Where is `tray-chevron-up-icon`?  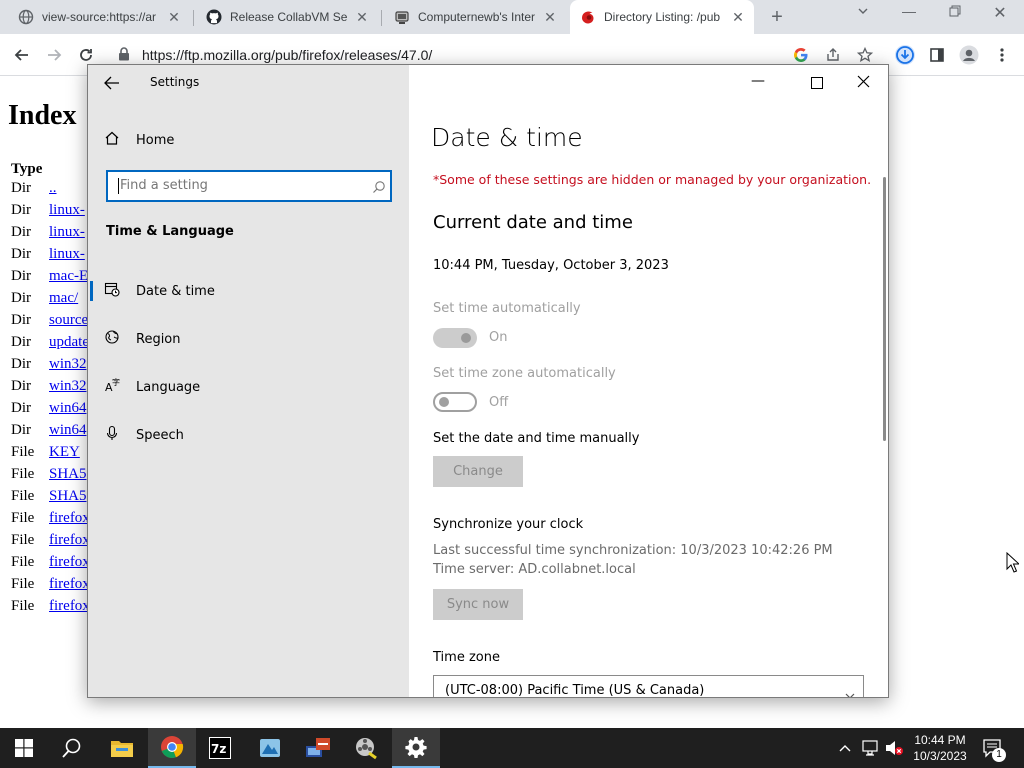
tray-chevron-up-icon is located at coordinates (845, 749).